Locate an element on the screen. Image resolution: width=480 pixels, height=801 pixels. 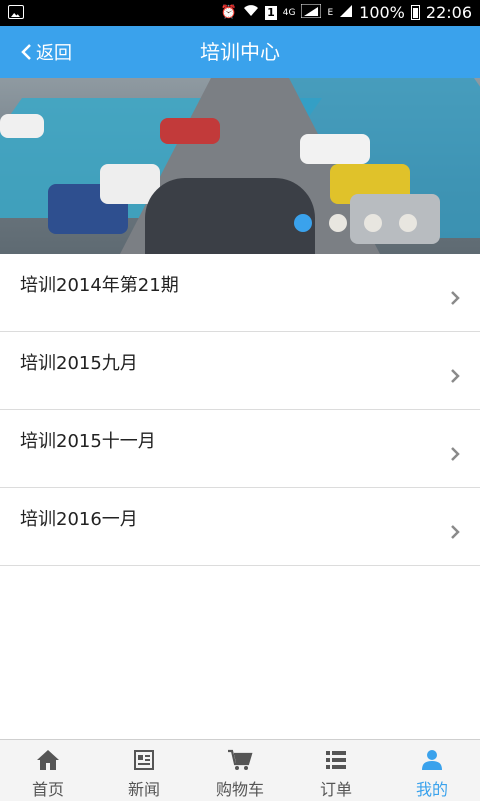
list-item-label: 培训2015九月 is located at coordinates (79, 363).